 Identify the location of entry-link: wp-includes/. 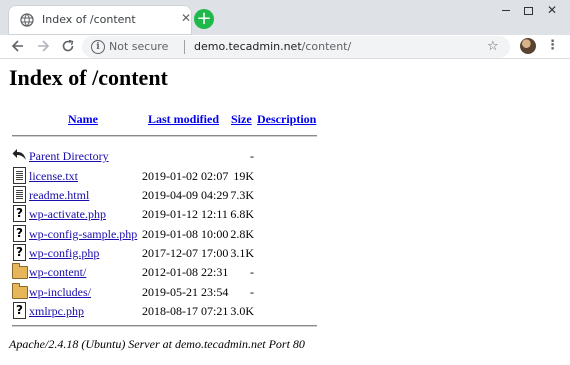
(60, 292).